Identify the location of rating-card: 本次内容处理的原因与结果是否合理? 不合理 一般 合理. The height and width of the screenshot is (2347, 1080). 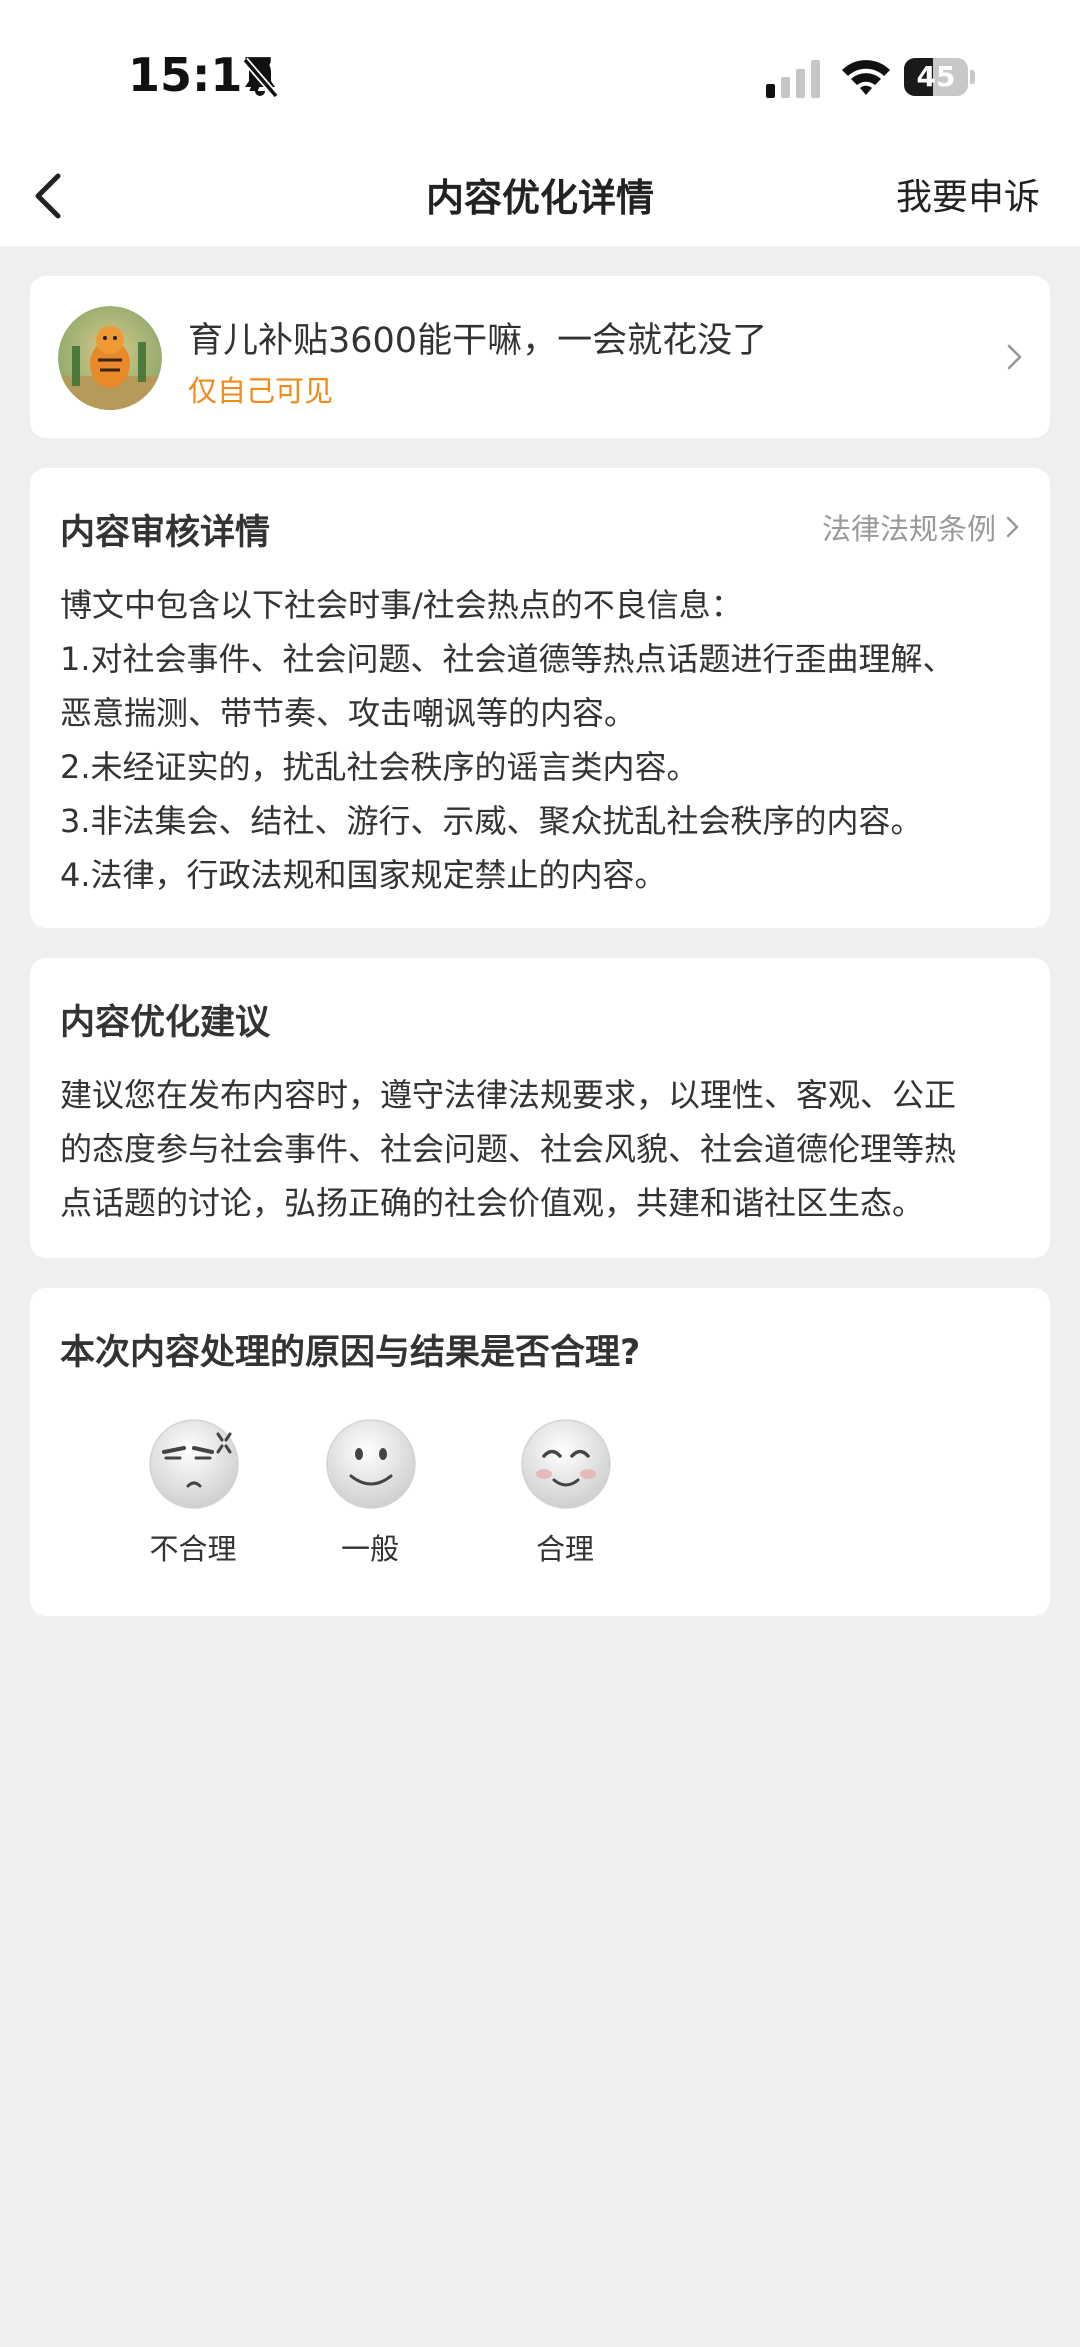
(540, 1452).